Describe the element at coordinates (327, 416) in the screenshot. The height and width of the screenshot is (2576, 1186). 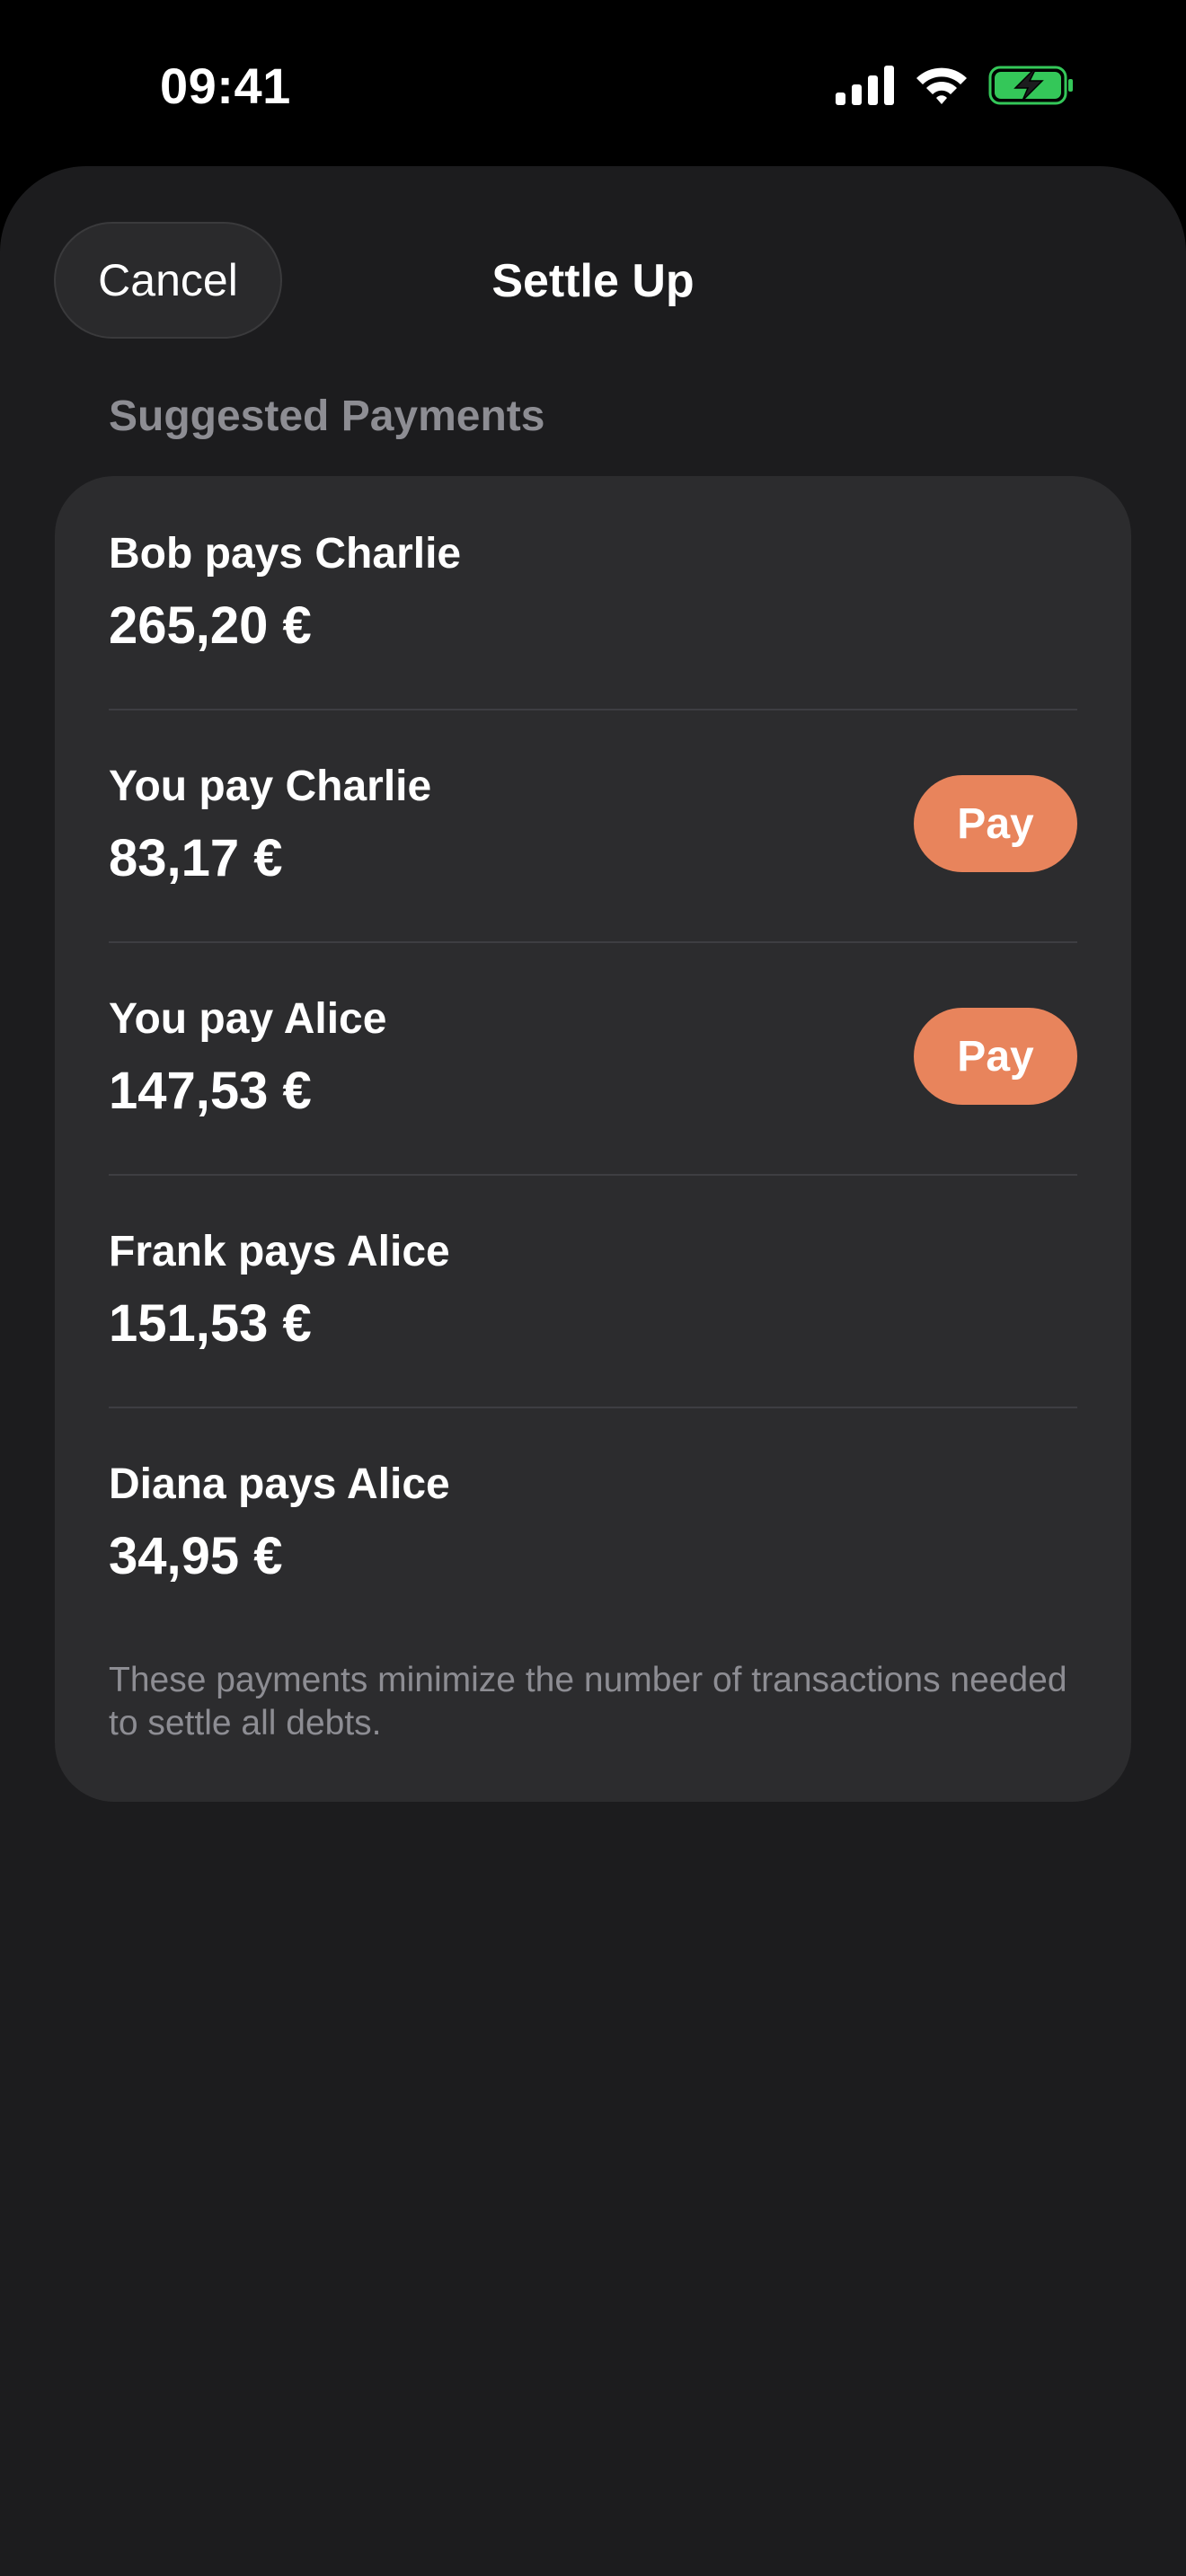
I see `section-header: Suggested Payments` at that location.